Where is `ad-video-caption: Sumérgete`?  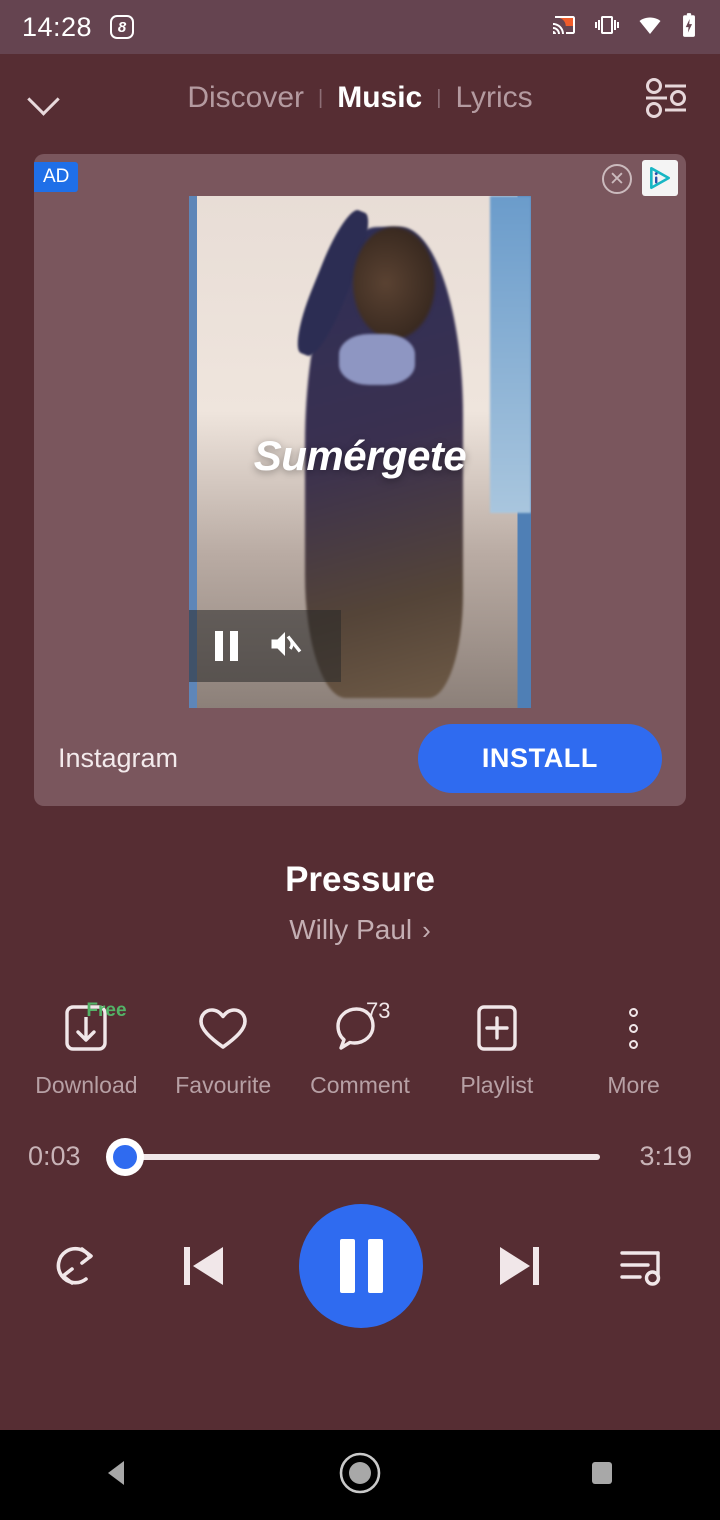
ad-video-caption: Sumérgete is located at coordinates (360, 455).